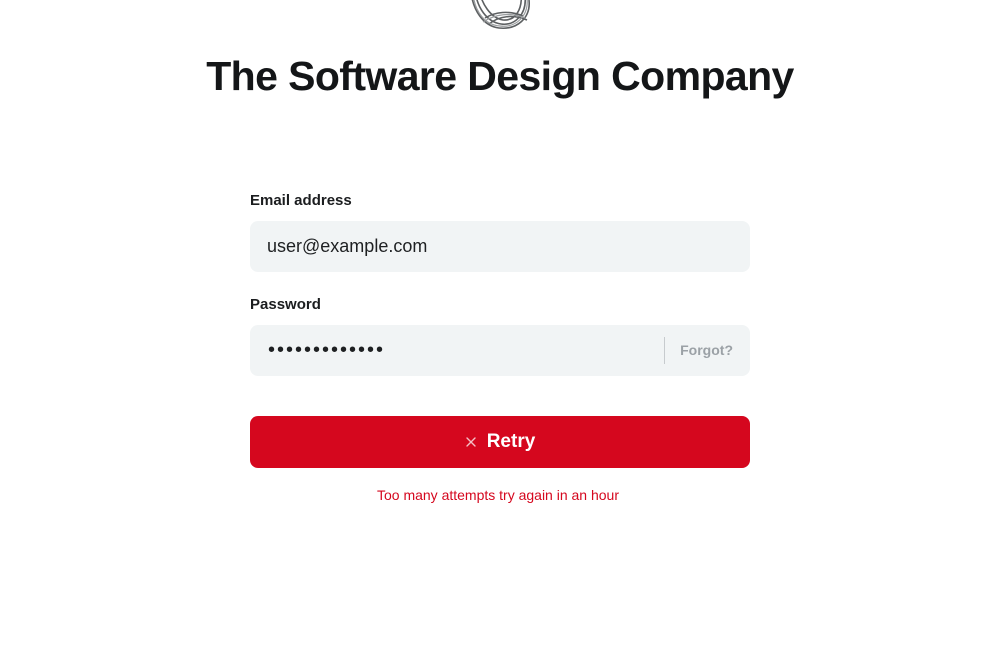 This screenshot has width=1000, height=660. What do you see at coordinates (301, 200) in the screenshot?
I see `email-label: Email address` at bounding box center [301, 200].